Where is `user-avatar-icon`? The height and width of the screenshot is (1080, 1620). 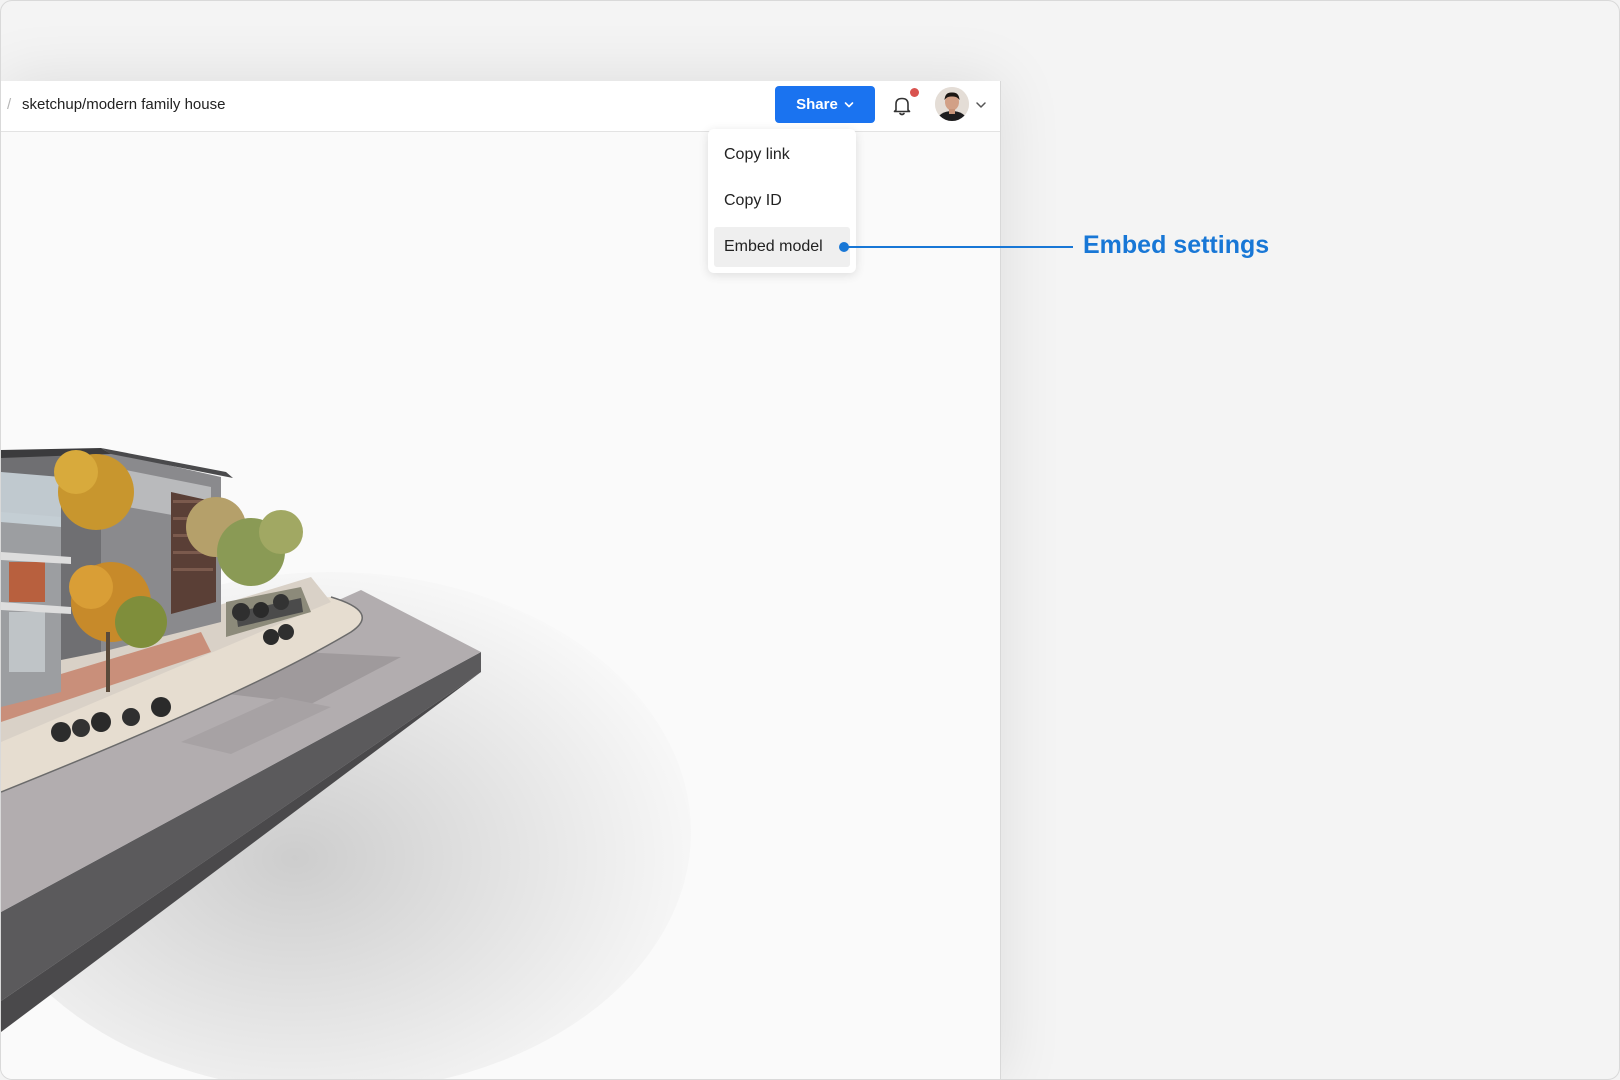 user-avatar-icon is located at coordinates (952, 104).